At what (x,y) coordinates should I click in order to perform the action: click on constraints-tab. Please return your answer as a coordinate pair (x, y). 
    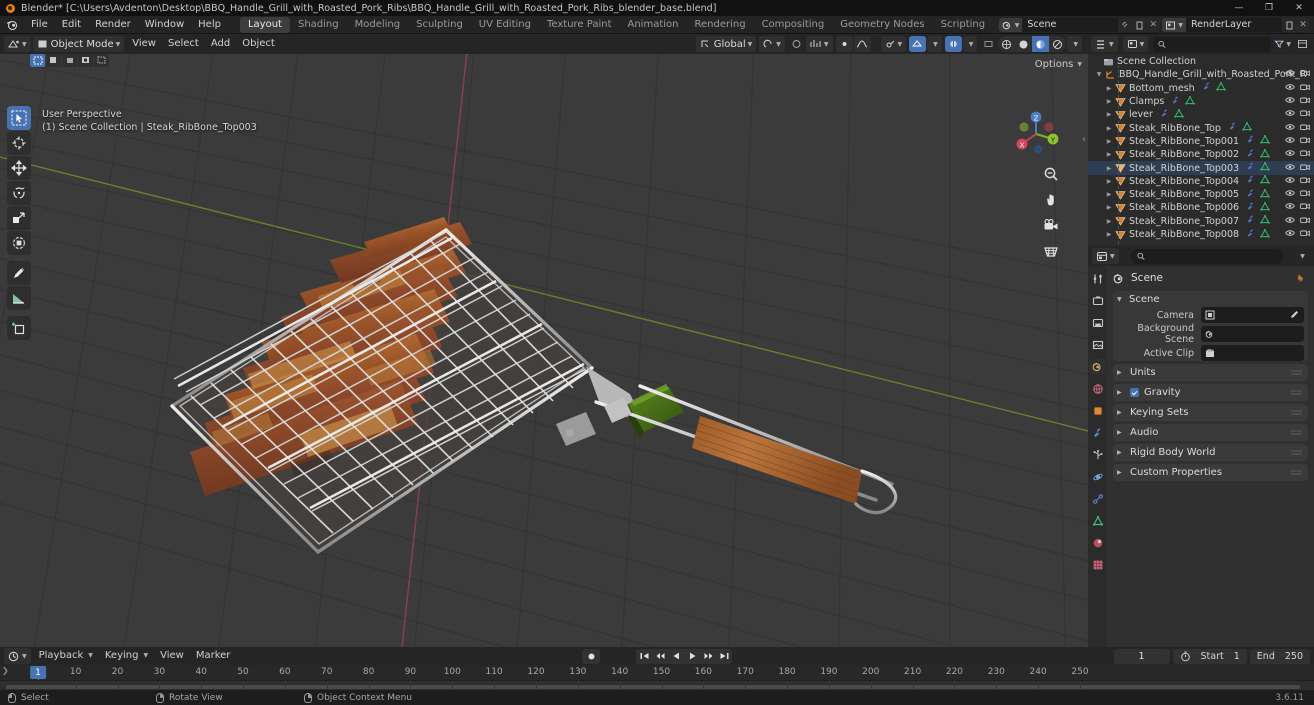
    Looking at the image, I should click on (1097, 498).